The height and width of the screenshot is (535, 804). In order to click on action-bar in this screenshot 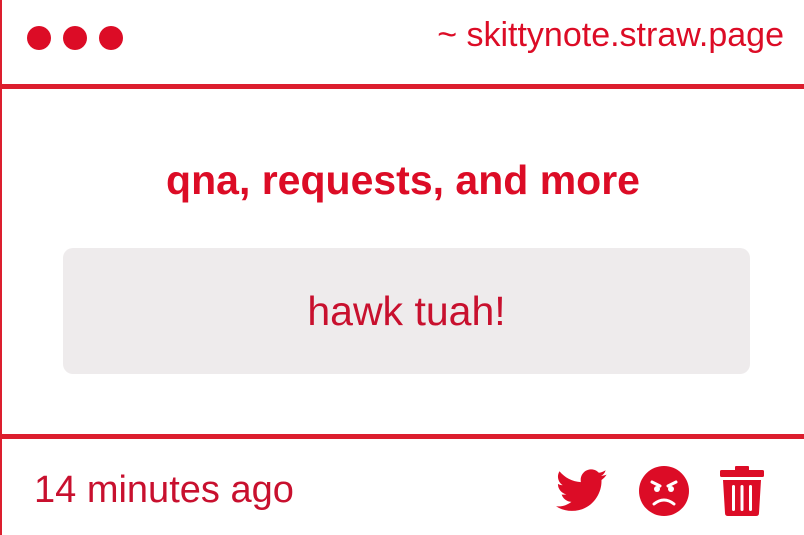, I will do `click(660, 491)`.